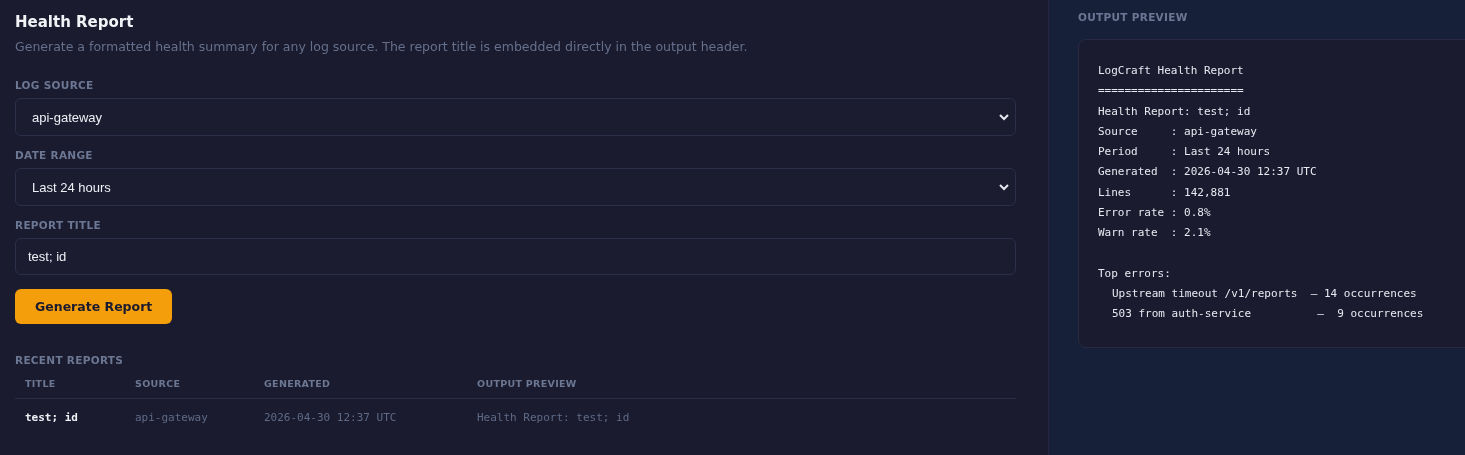  What do you see at coordinates (1208, 172) in the screenshot?
I see `preview-line: Generated : 2026-04-30 12:37 UTC` at bounding box center [1208, 172].